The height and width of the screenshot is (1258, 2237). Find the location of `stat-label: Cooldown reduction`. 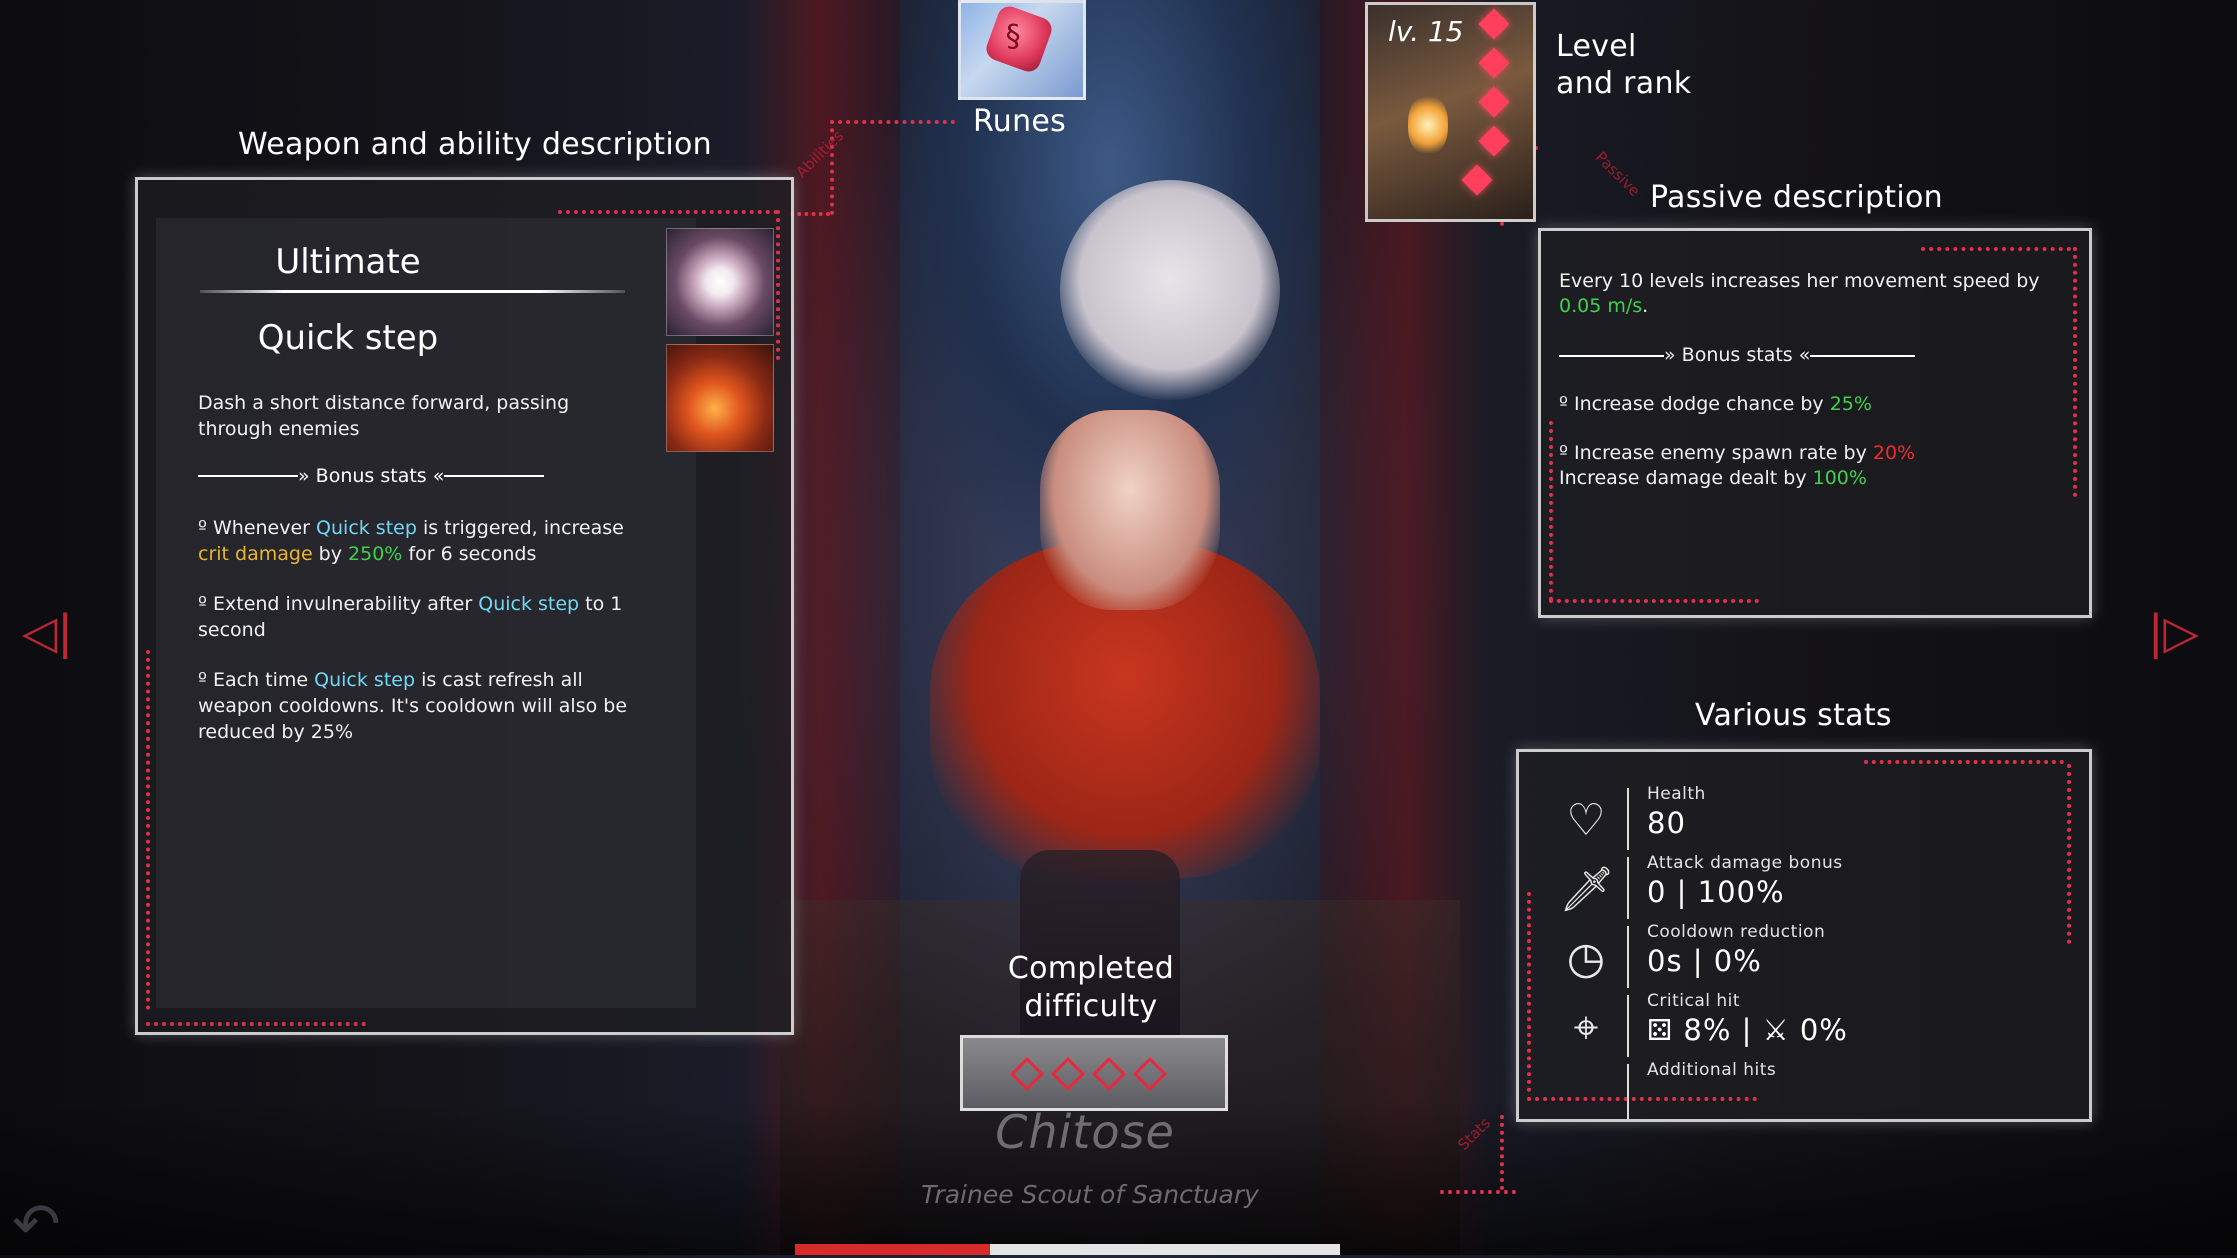

stat-label: Cooldown reduction is located at coordinates (1736, 932).